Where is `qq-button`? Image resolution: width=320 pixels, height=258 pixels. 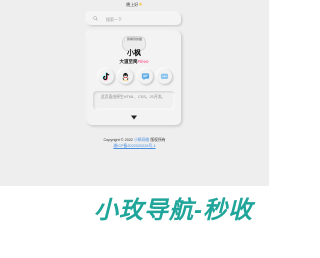
qq-button is located at coordinates (125, 76).